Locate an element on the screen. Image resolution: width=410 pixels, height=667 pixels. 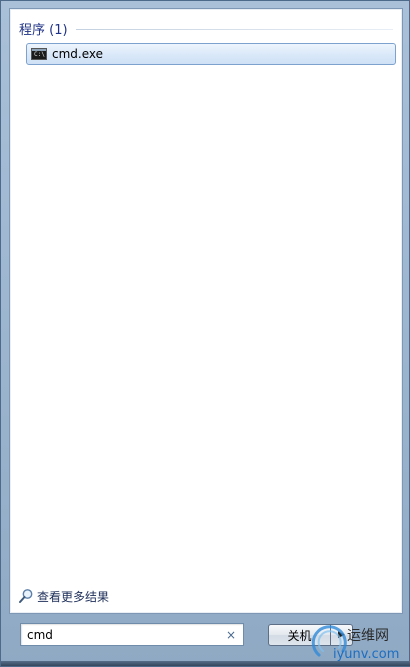
site-watermark: 运维网 iyunv.com is located at coordinates (358, 642).